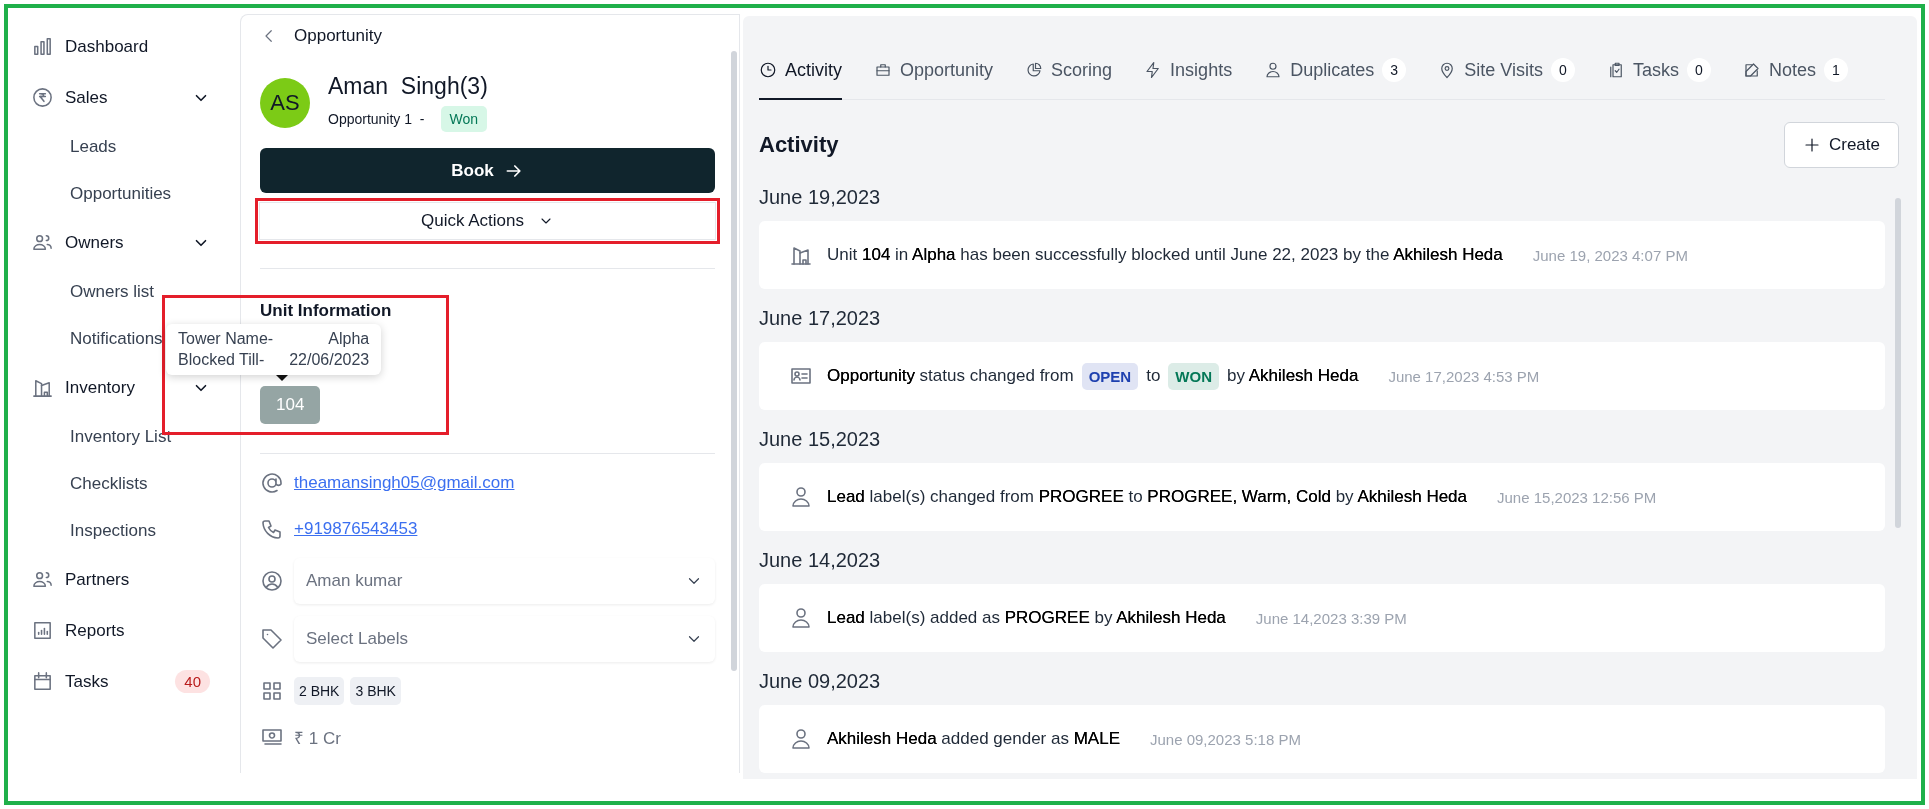 The image size is (1929, 809). Describe the element at coordinates (85, 338) in the screenshot. I see `sidebar-subitem: Notifications` at that location.